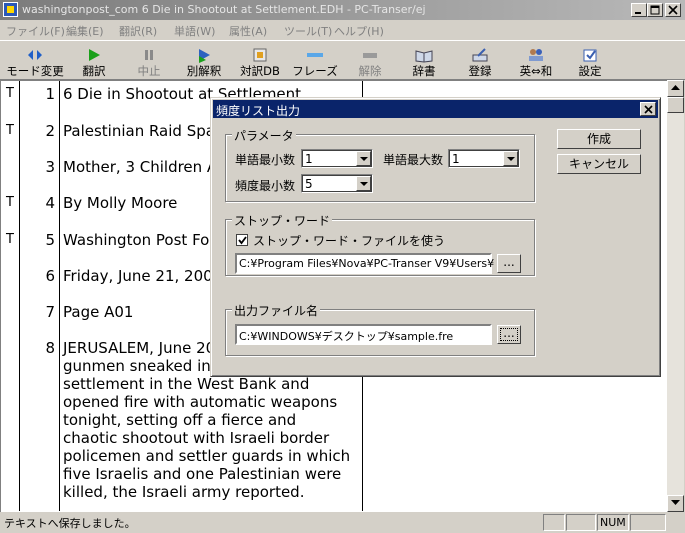 The width and height of the screenshot is (685, 533). Describe the element at coordinates (337, 183) in the screenshot. I see `min-frequency-select: 5` at that location.